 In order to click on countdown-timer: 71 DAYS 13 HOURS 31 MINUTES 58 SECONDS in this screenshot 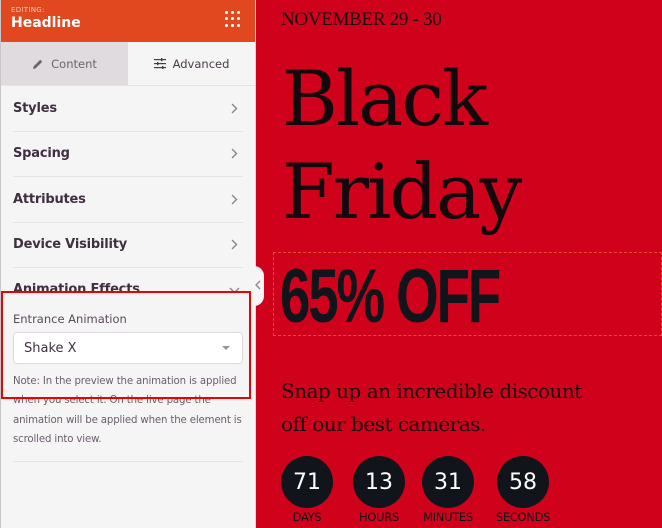, I will do `click(425, 490)`.